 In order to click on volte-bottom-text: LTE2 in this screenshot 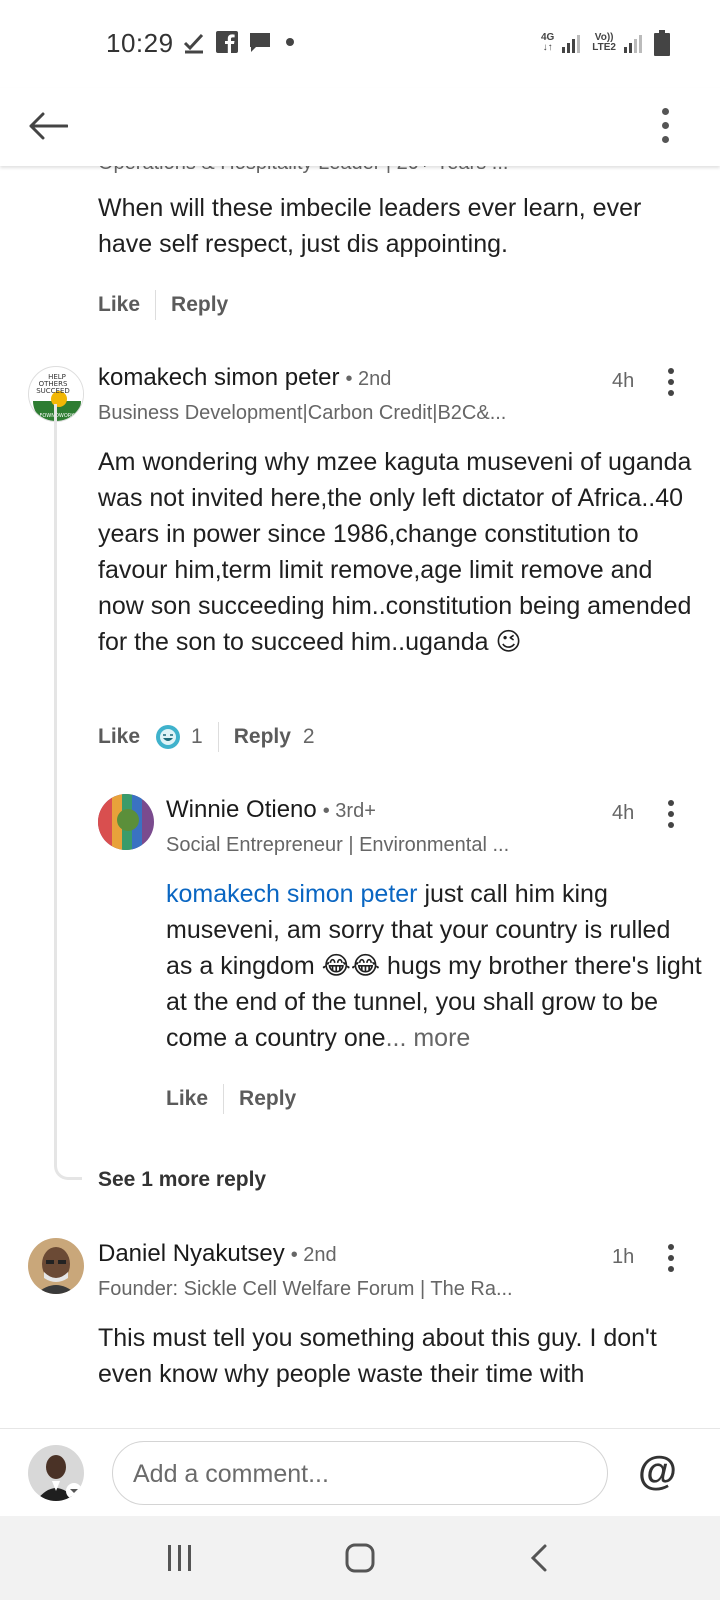, I will do `click(604, 47)`.